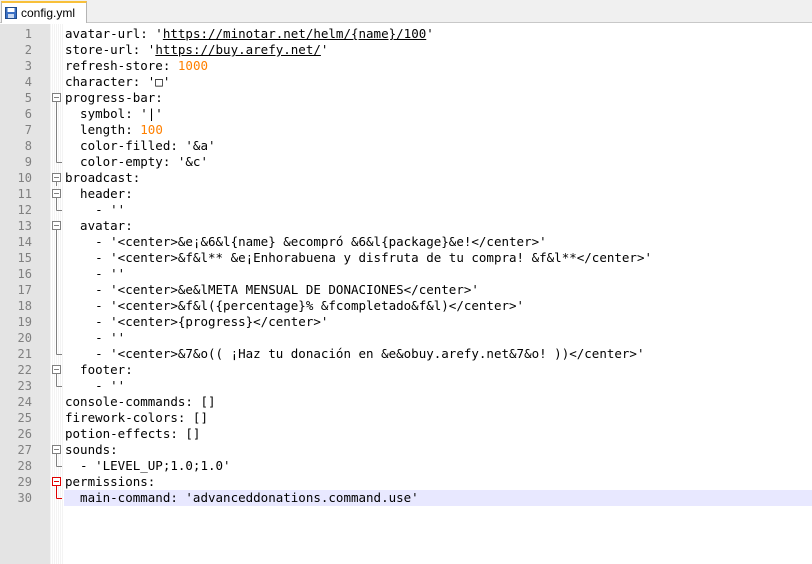  I want to click on code-line: 7 length: 100, so click(406, 130).